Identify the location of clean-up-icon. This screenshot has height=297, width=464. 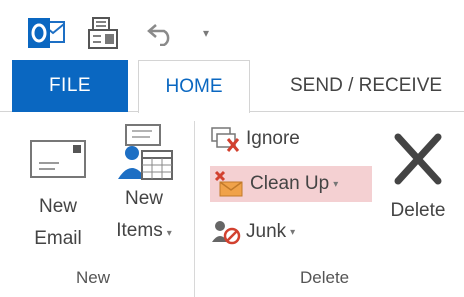
(230, 184).